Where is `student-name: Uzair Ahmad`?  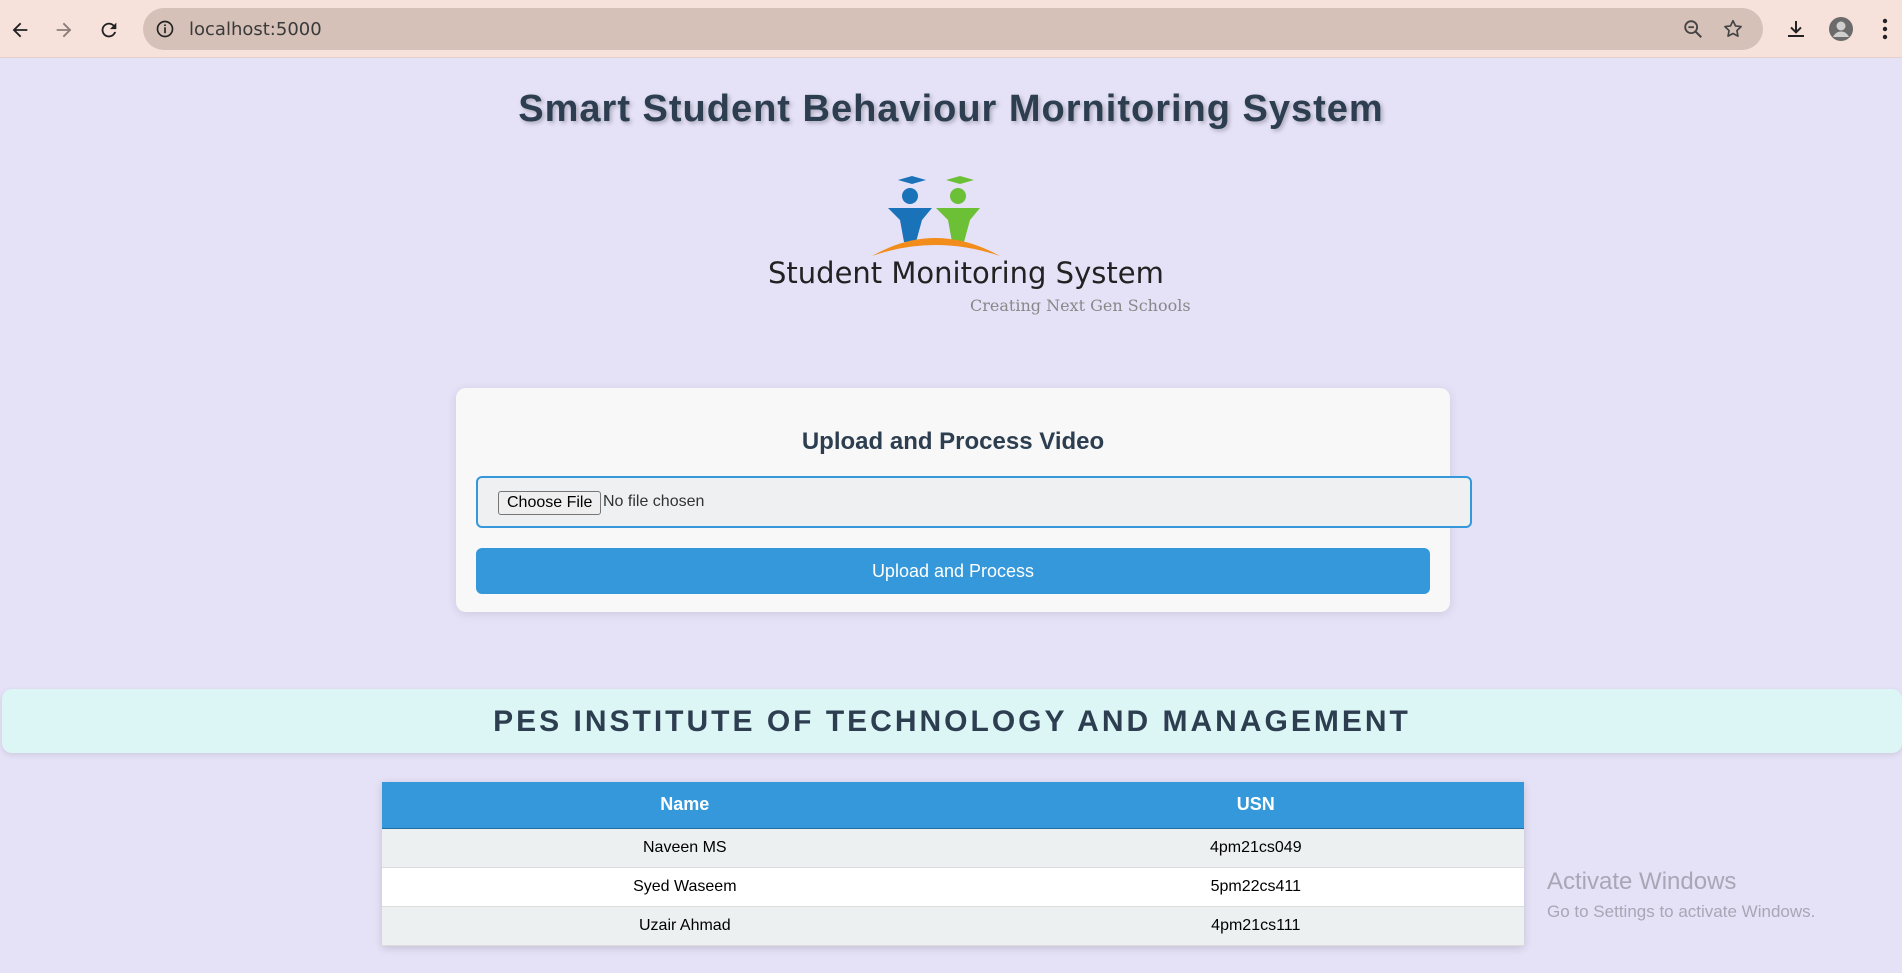
student-name: Uzair Ahmad is located at coordinates (685, 926).